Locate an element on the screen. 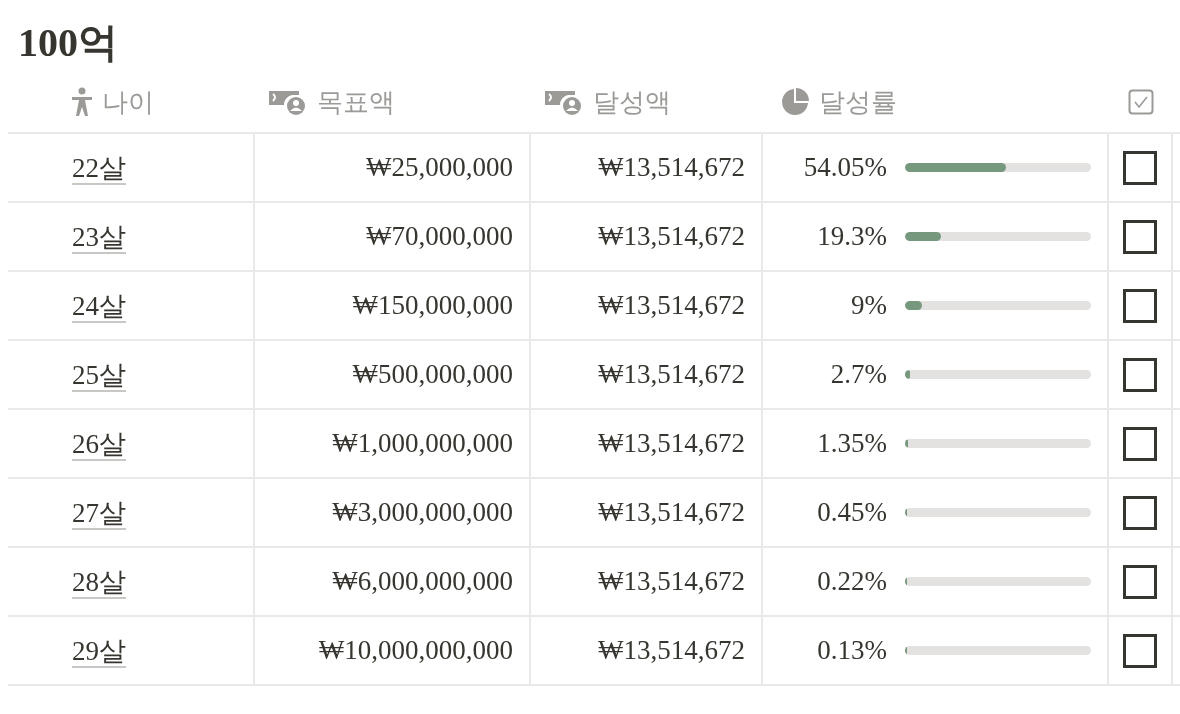 Image resolution: width=1180 pixels, height=714 pixels. target-amount: ₩6,000,000,000 is located at coordinates (422, 581).